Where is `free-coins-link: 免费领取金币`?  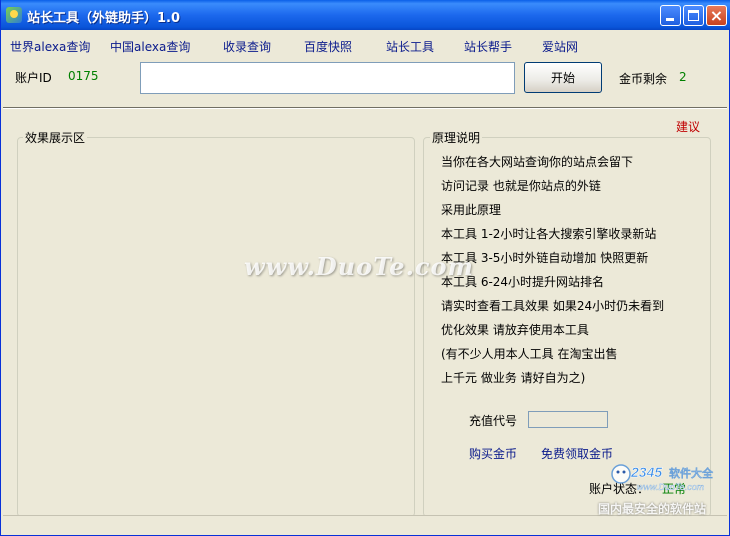
free-coins-link: 免费领取金币 is located at coordinates (577, 453).